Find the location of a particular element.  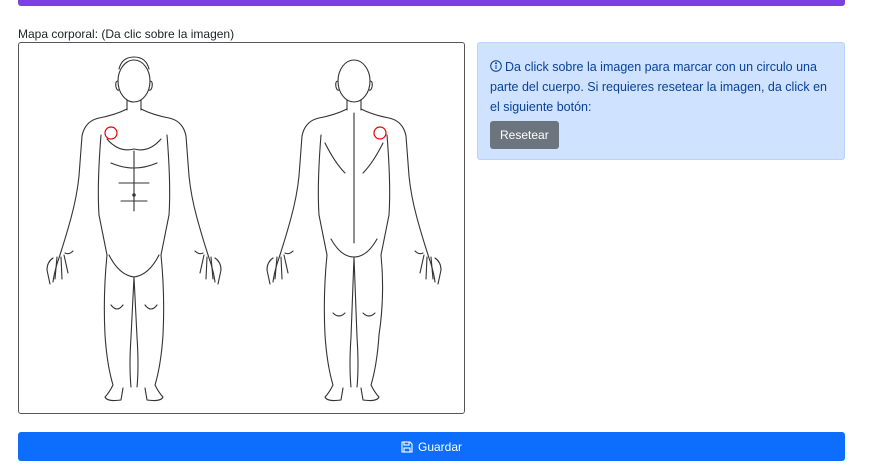

front-body-figure is located at coordinates (134, 229).